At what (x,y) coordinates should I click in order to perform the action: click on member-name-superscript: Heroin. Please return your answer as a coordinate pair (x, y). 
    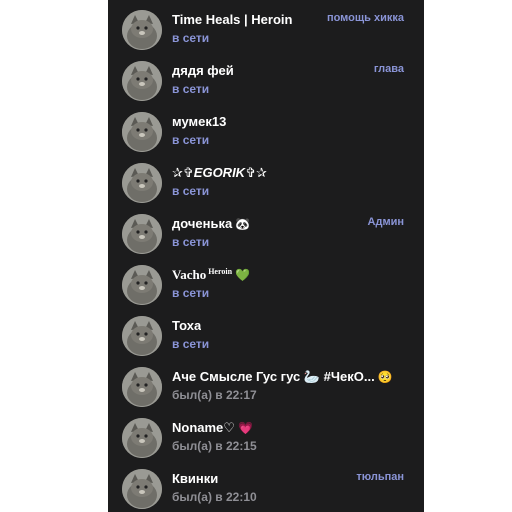
    Looking at the image, I should click on (220, 271).